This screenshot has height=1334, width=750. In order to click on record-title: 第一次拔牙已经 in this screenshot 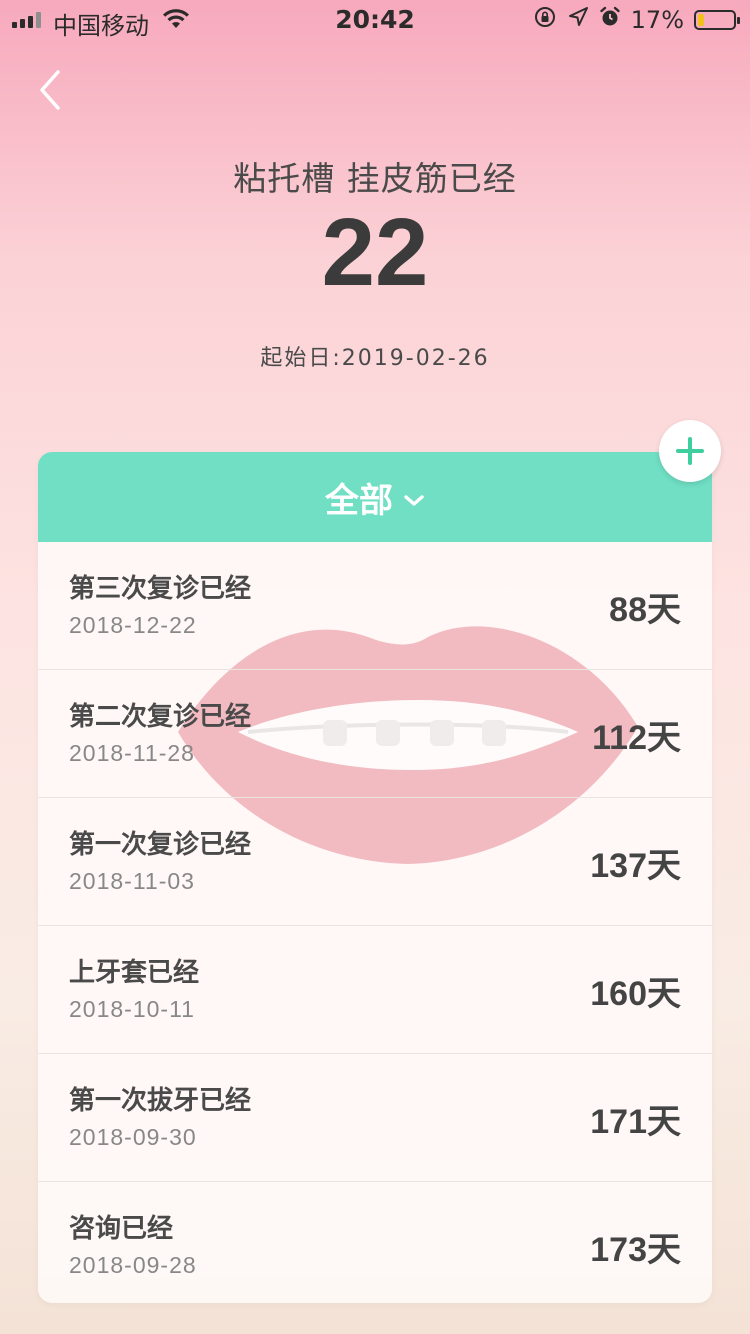, I will do `click(160, 1101)`.